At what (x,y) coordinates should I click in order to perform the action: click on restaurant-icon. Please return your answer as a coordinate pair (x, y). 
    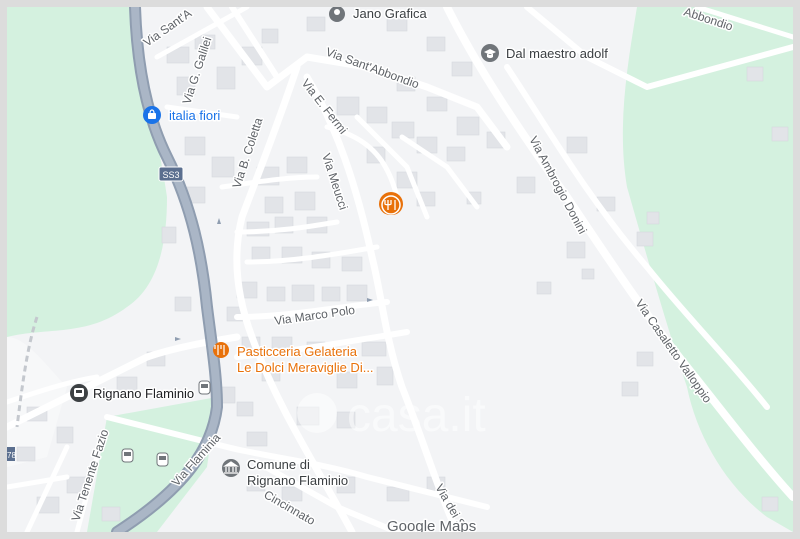
    Looking at the image, I should click on (221, 350).